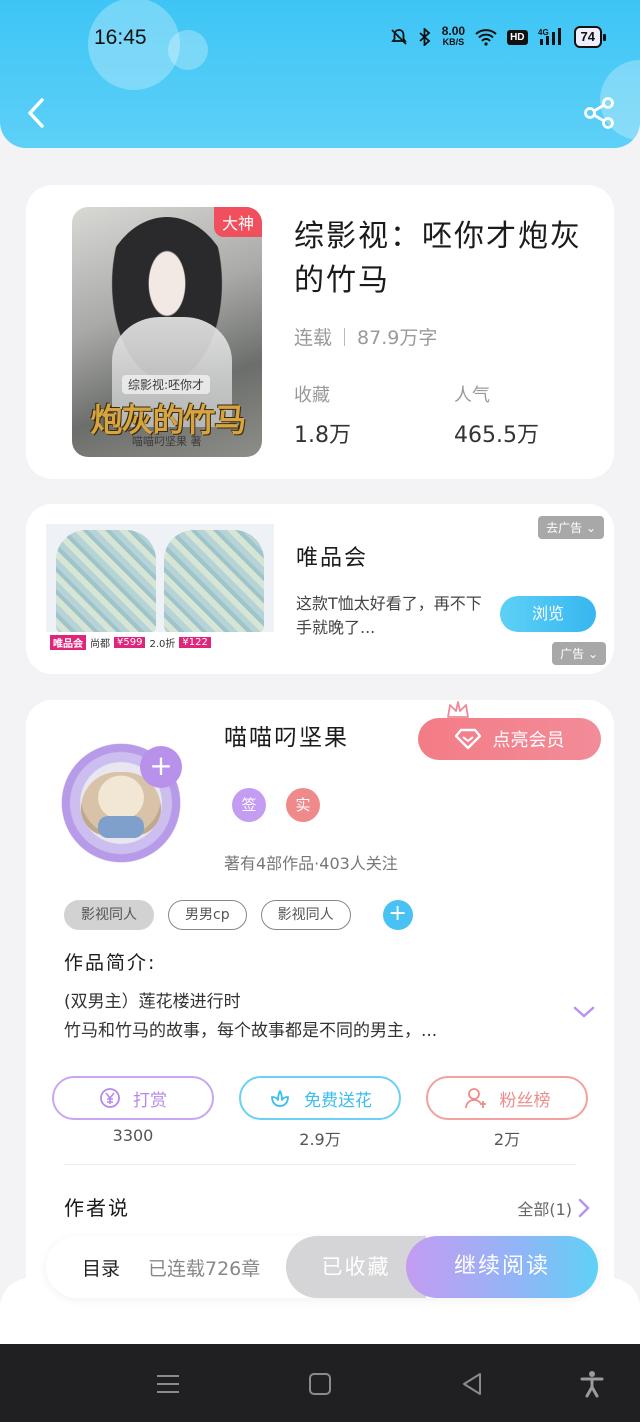 The width and height of the screenshot is (640, 1422). Describe the element at coordinates (150, 1100) in the screenshot. I see `reward-label: 打赏` at that location.